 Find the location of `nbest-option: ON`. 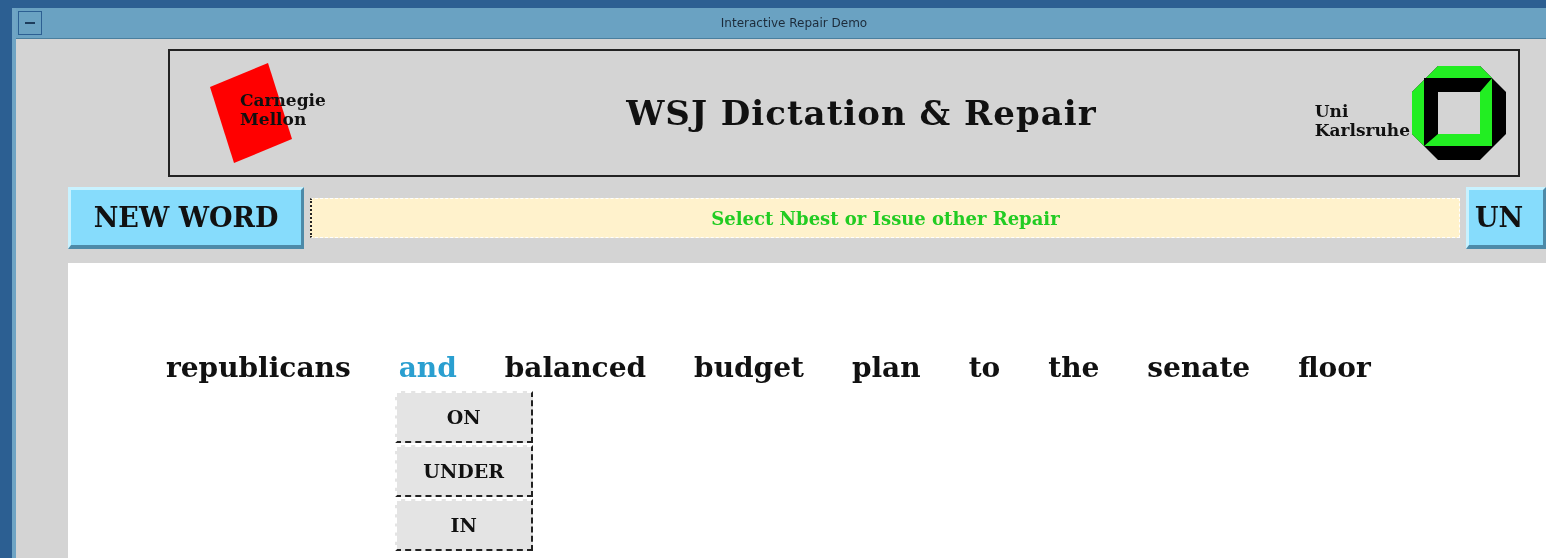

nbest-option: ON is located at coordinates (463, 417).